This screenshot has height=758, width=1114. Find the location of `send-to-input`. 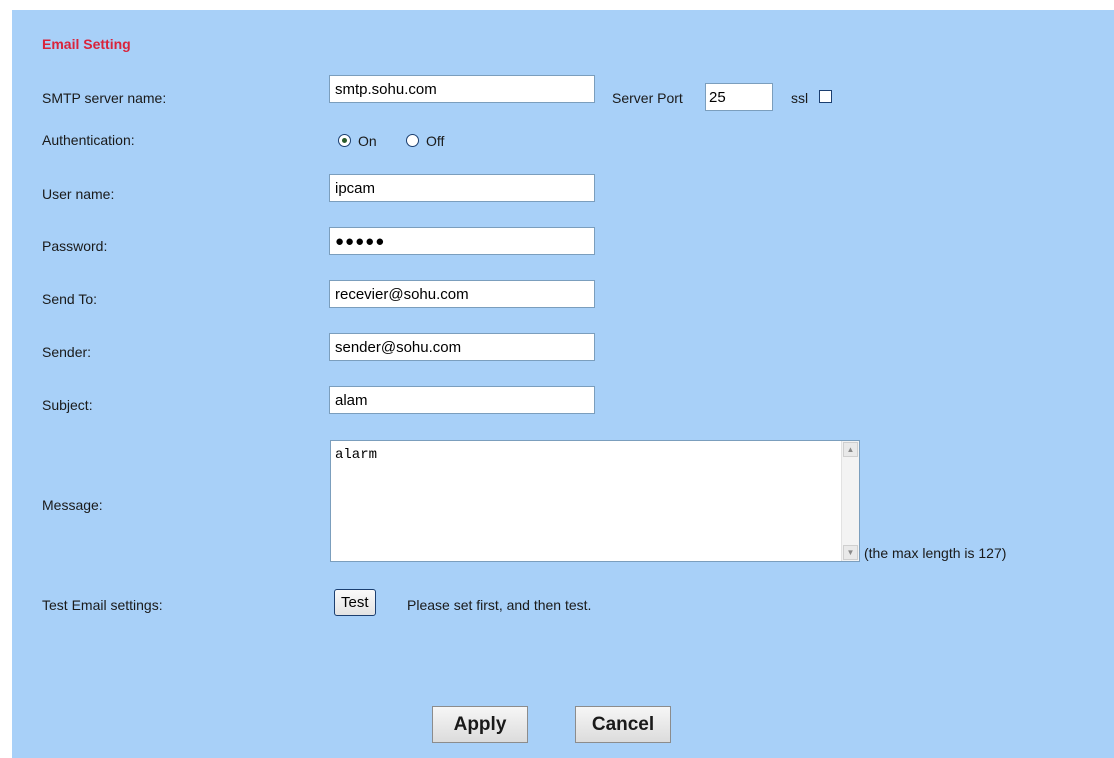

send-to-input is located at coordinates (462, 294).